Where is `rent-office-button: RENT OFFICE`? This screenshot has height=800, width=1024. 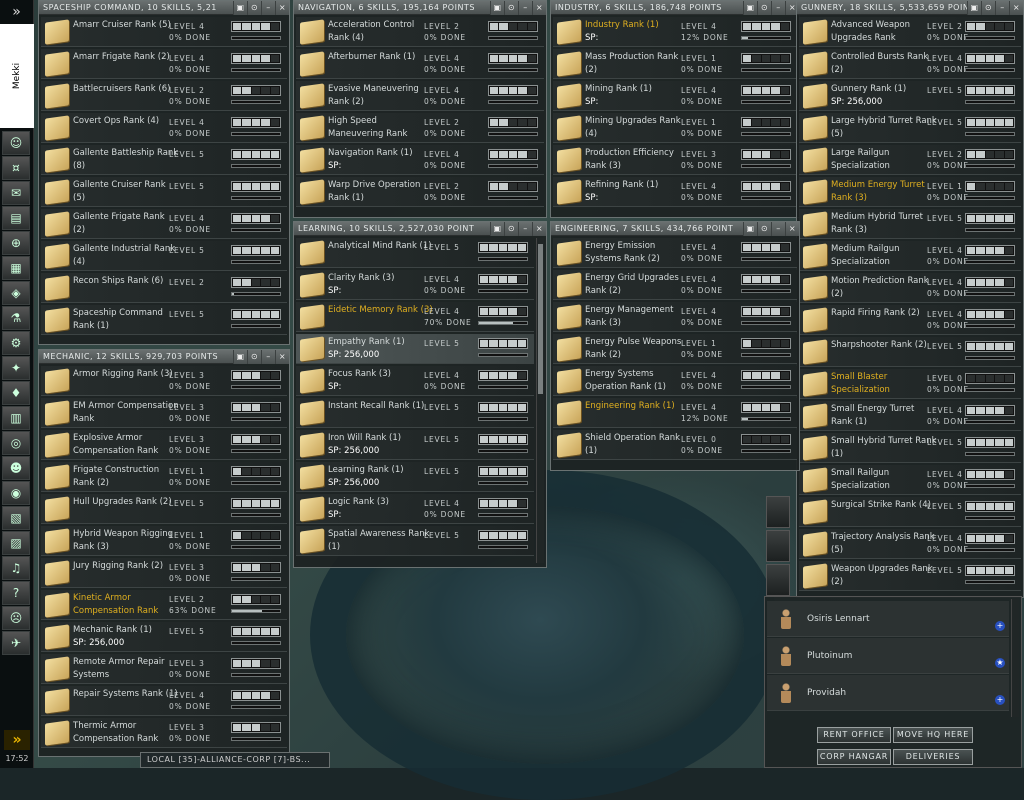
rent-office-button: RENT OFFICE is located at coordinates (854, 735).